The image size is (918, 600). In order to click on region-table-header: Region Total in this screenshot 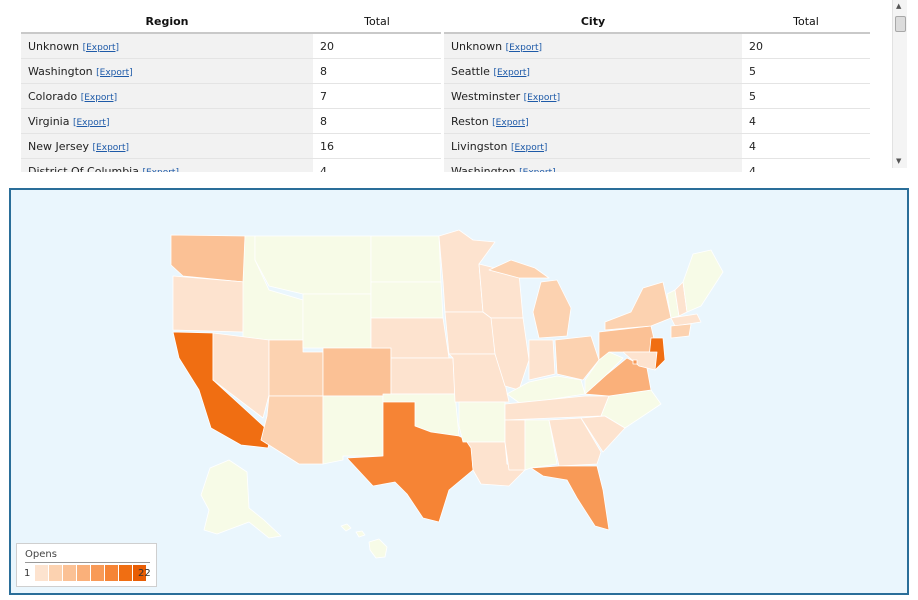, I will do `click(231, 22)`.